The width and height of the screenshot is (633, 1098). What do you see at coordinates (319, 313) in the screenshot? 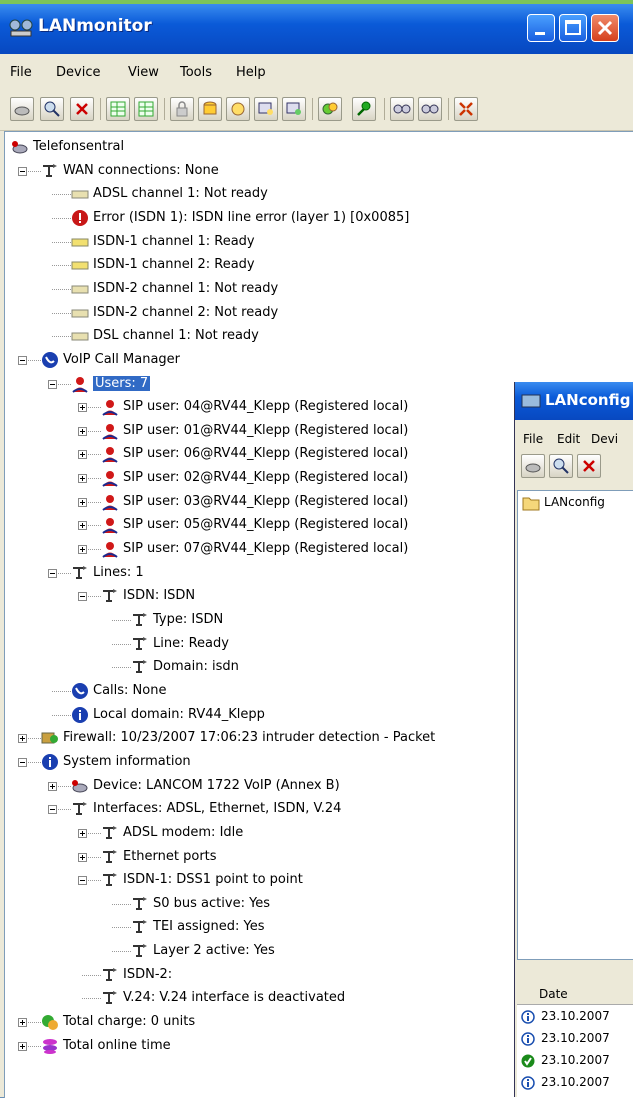
I see `wan-channel: ISDN-2 channel 2: Not ready` at bounding box center [319, 313].